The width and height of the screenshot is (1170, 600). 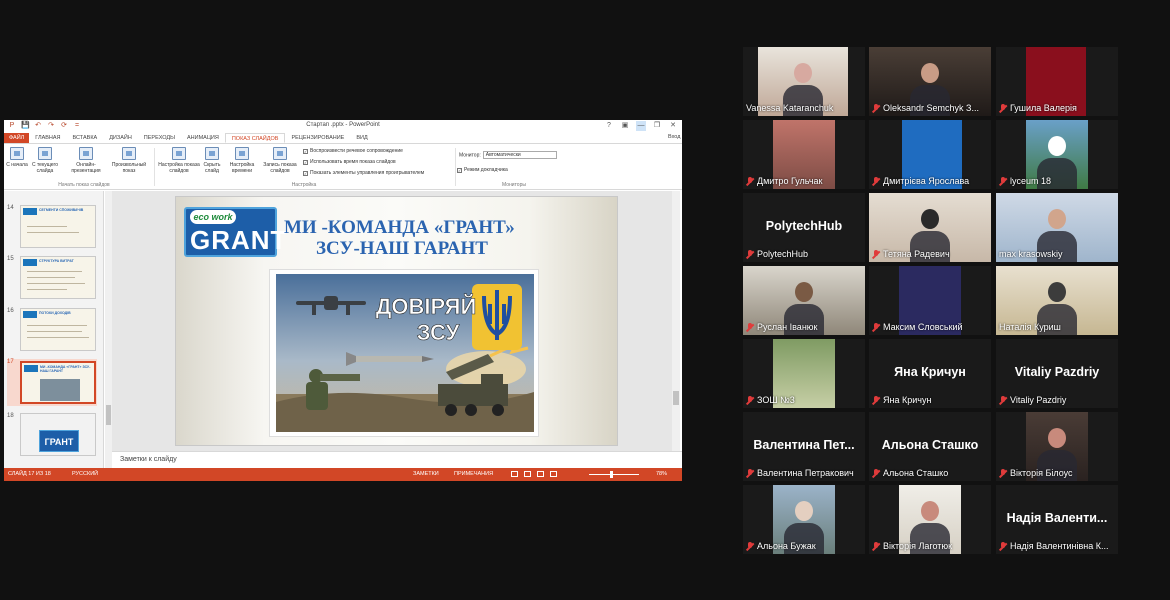 I want to click on zoom-slider-knob, so click(x=611, y=474).